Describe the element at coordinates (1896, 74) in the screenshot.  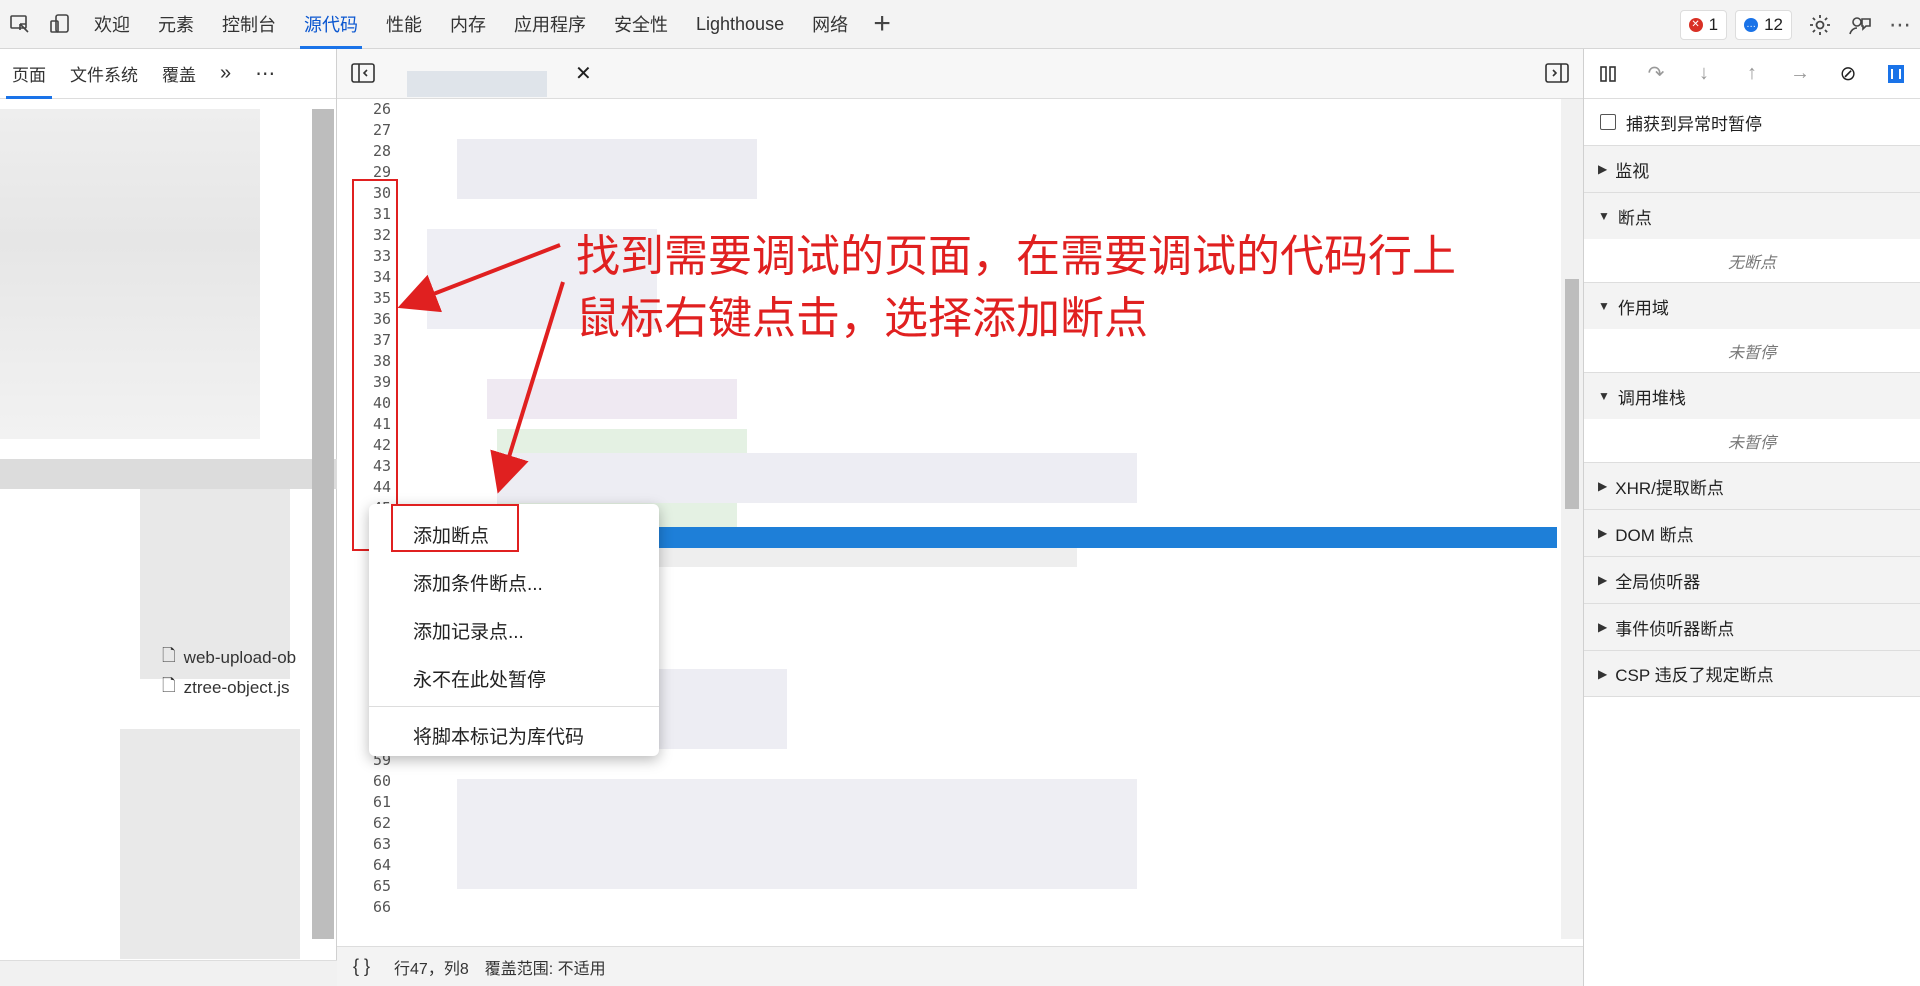
I see `pause-on-exceptions-icon` at that location.